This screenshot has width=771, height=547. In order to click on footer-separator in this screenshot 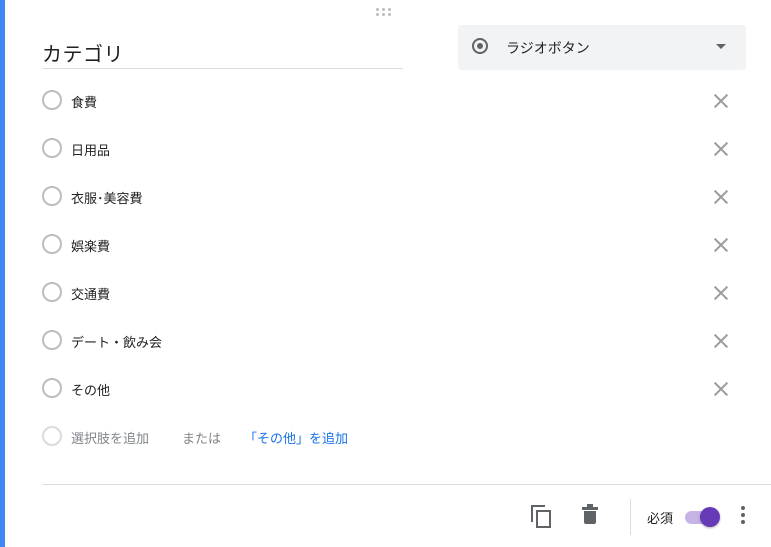, I will do `click(630, 517)`.